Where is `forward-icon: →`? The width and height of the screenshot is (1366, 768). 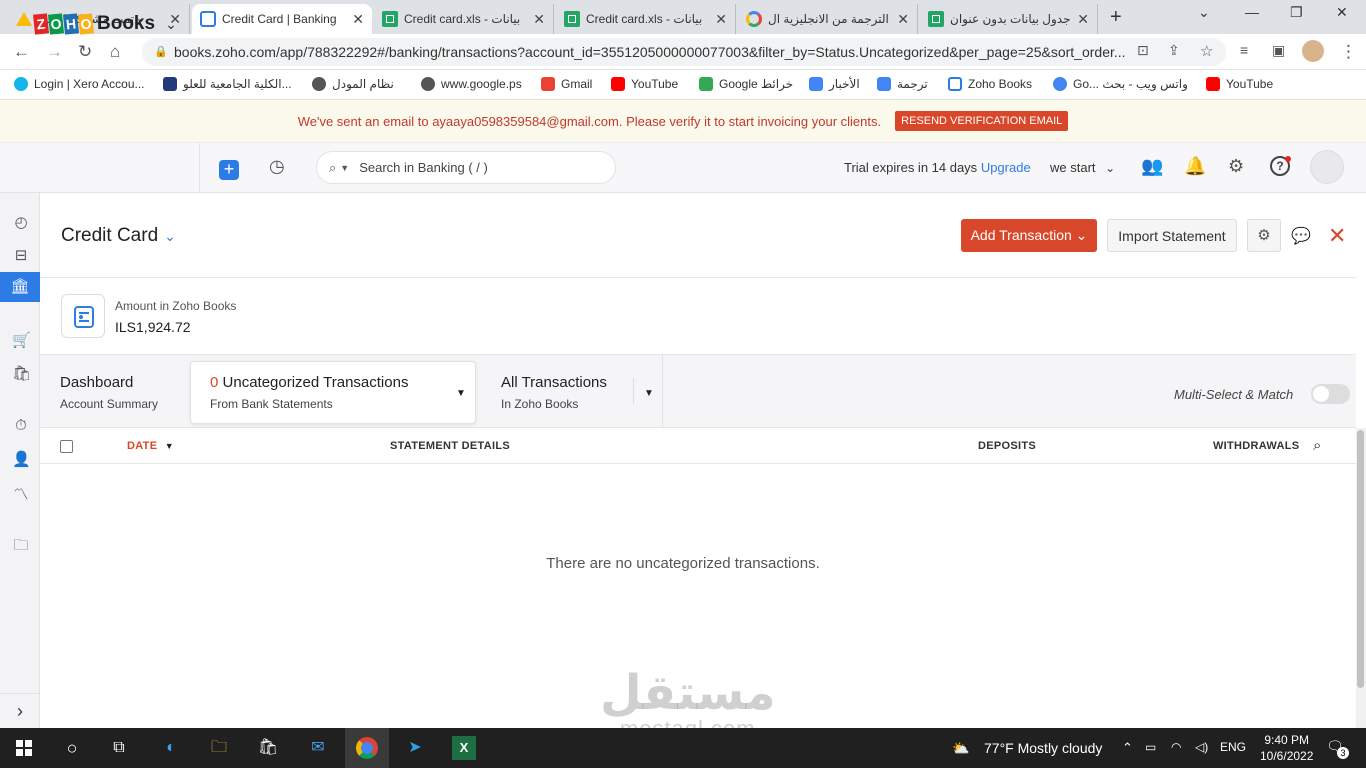
forward-icon: → is located at coordinates (54, 52).